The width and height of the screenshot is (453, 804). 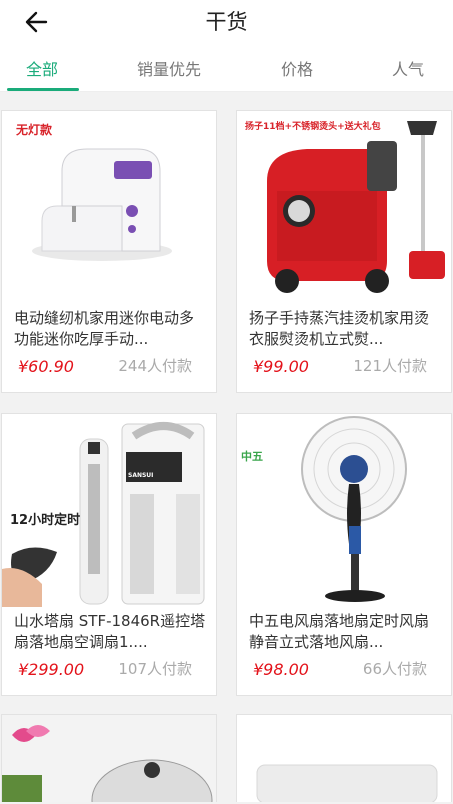 I want to click on product-price: ¥99.00, so click(x=281, y=366).